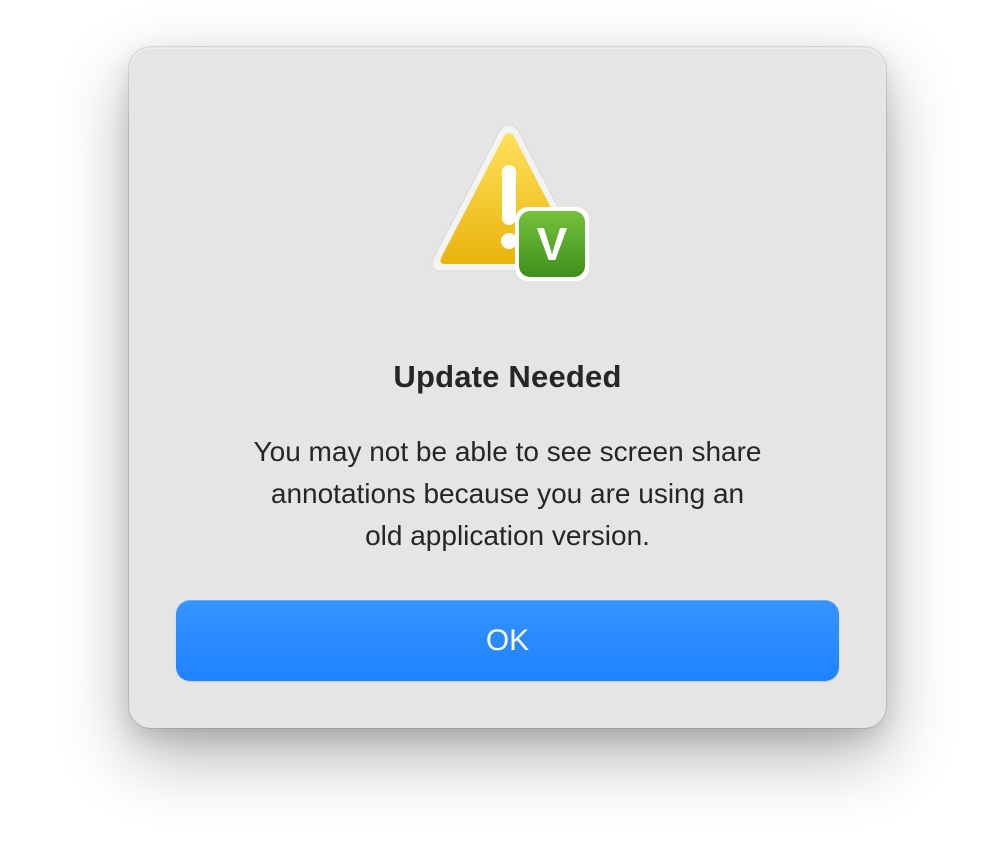 The height and width of the screenshot is (868, 990). I want to click on message-line: You may not be able to see screen share, so click(507, 451).